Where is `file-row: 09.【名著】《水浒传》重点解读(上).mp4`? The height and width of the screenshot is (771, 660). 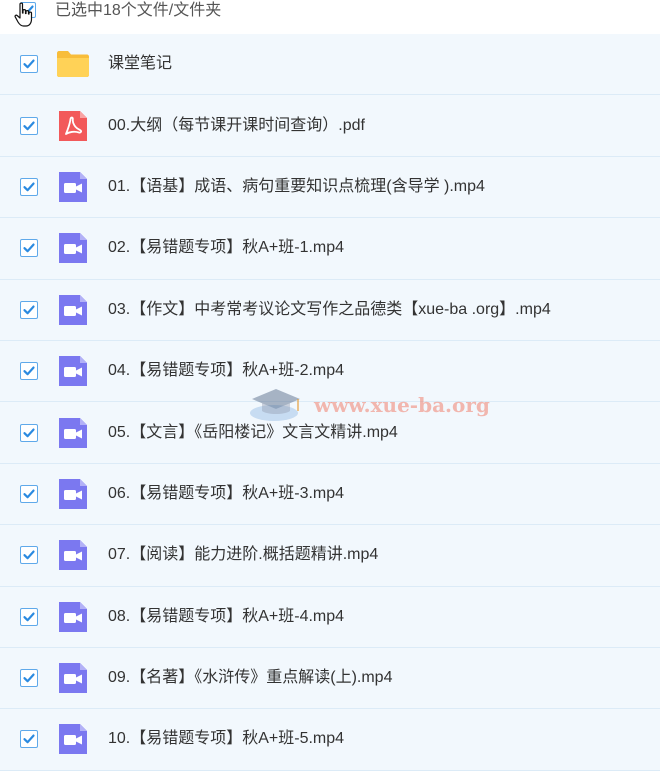
file-row: 09.【名著】《水浒传》重点解读(上).mp4 is located at coordinates (330, 678).